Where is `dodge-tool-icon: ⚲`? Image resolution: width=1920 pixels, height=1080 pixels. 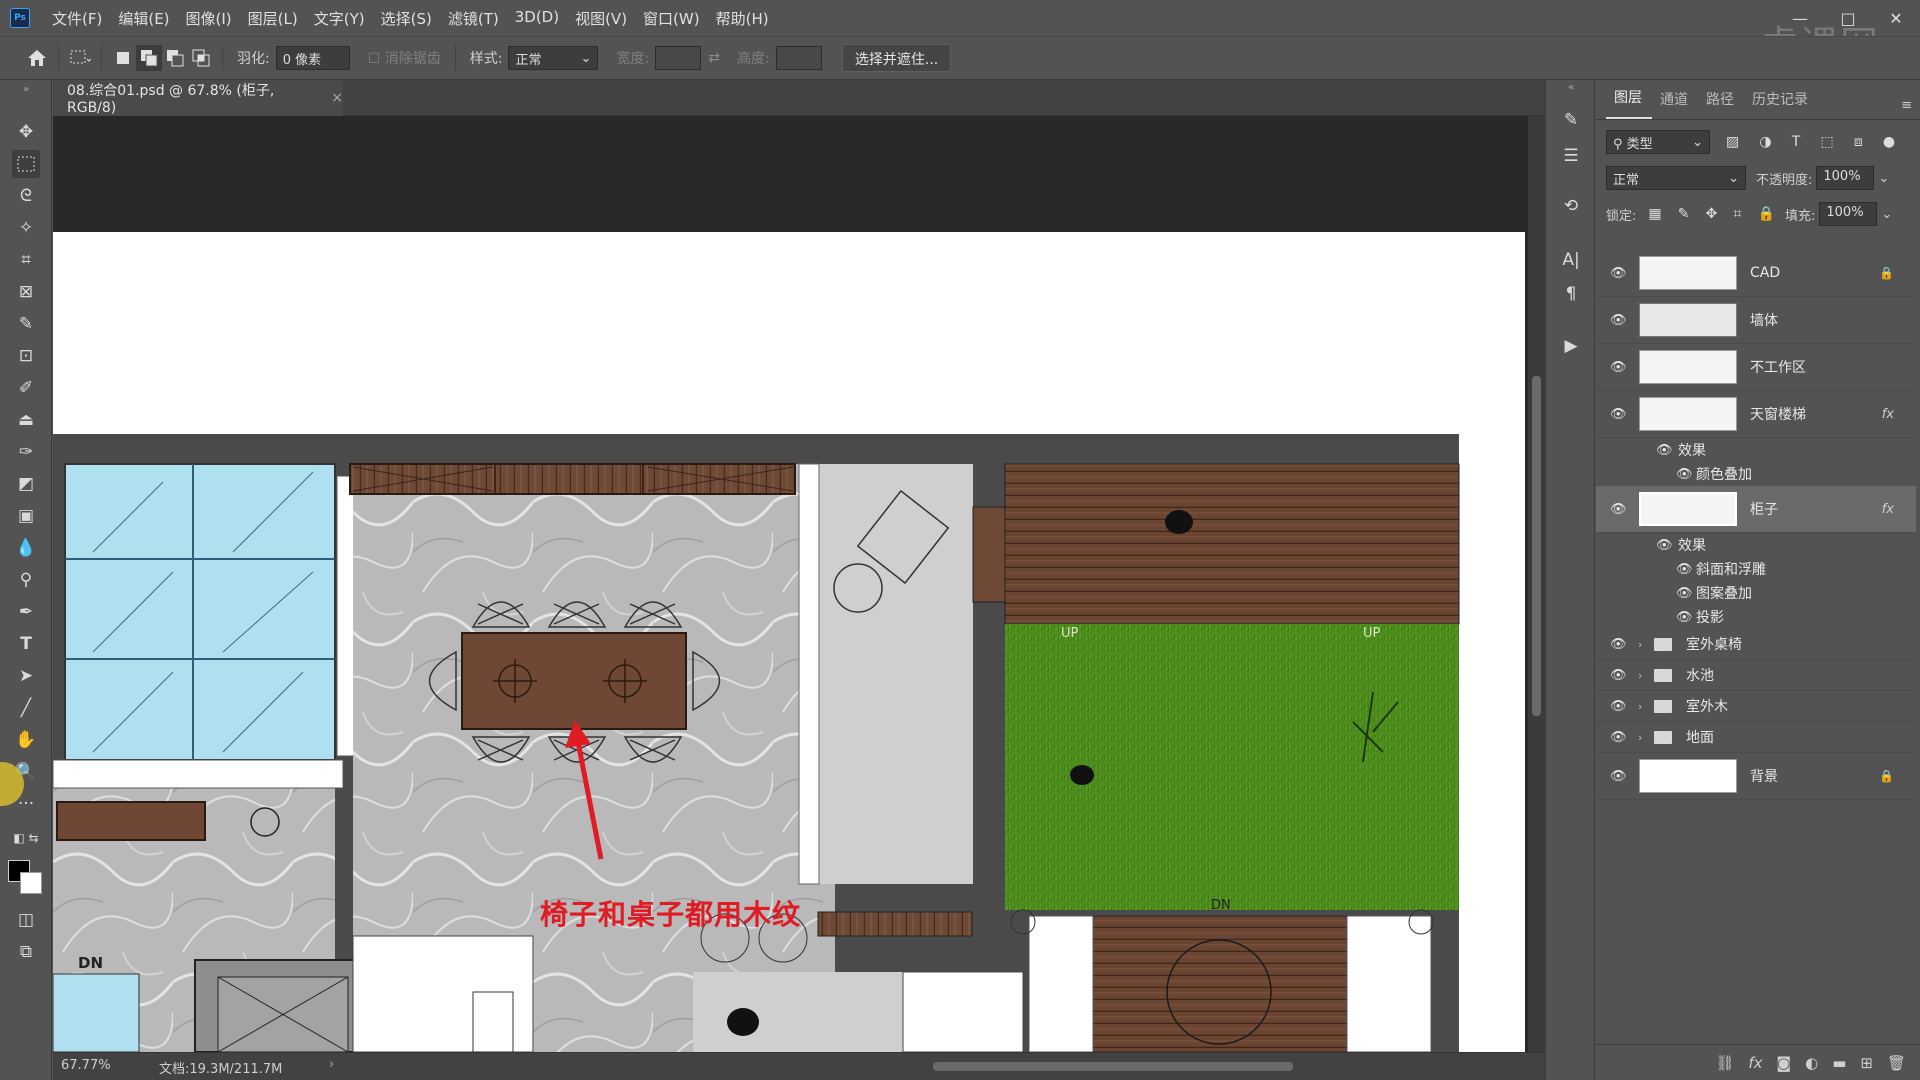 dodge-tool-icon: ⚲ is located at coordinates (26, 580).